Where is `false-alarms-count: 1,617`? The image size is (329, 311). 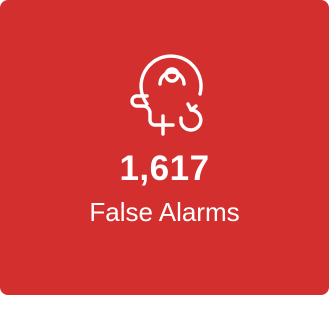 false-alarms-count: 1,617 is located at coordinates (164, 168).